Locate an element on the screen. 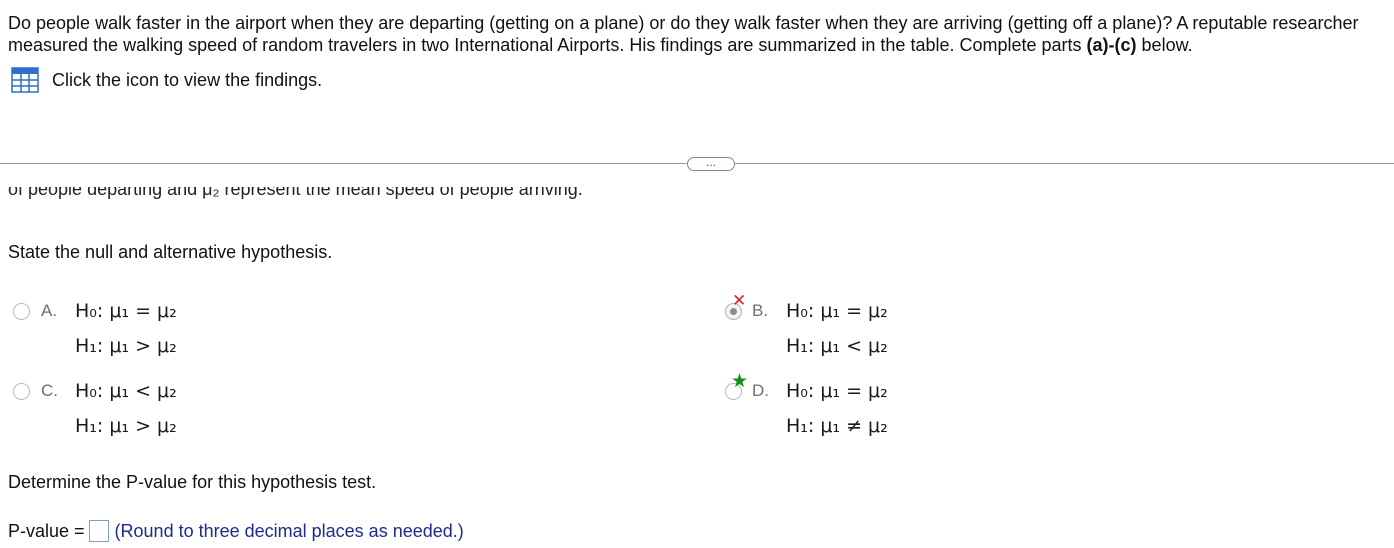  question-end: below. is located at coordinates (1164, 45).